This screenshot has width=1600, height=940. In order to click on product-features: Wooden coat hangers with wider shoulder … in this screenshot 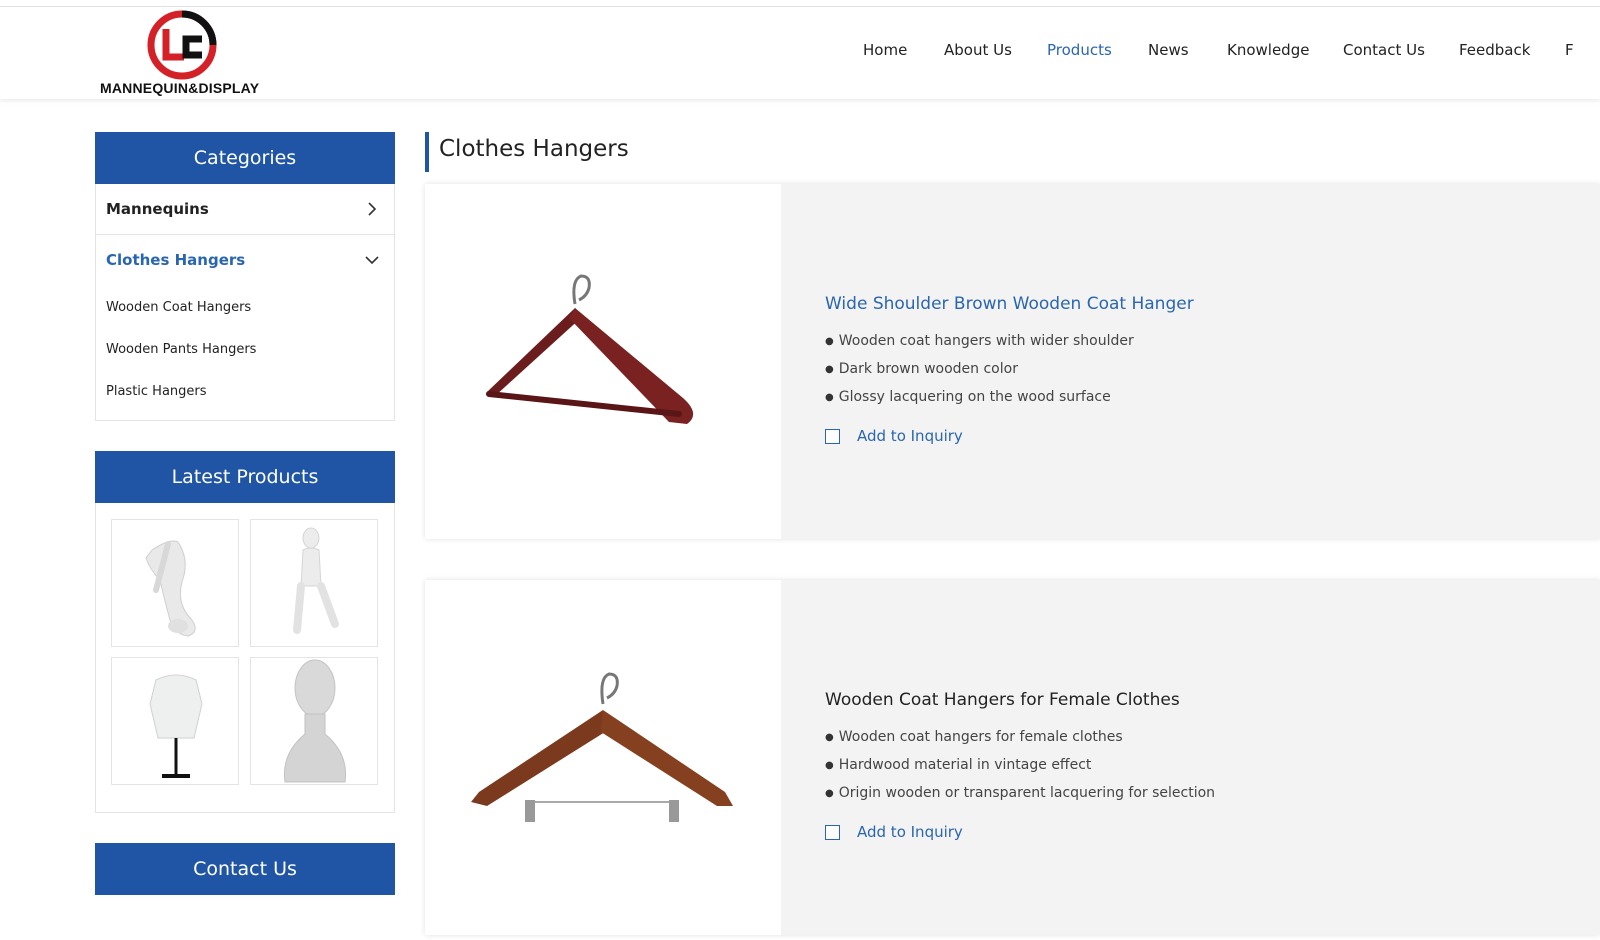, I will do `click(1009, 370)`.